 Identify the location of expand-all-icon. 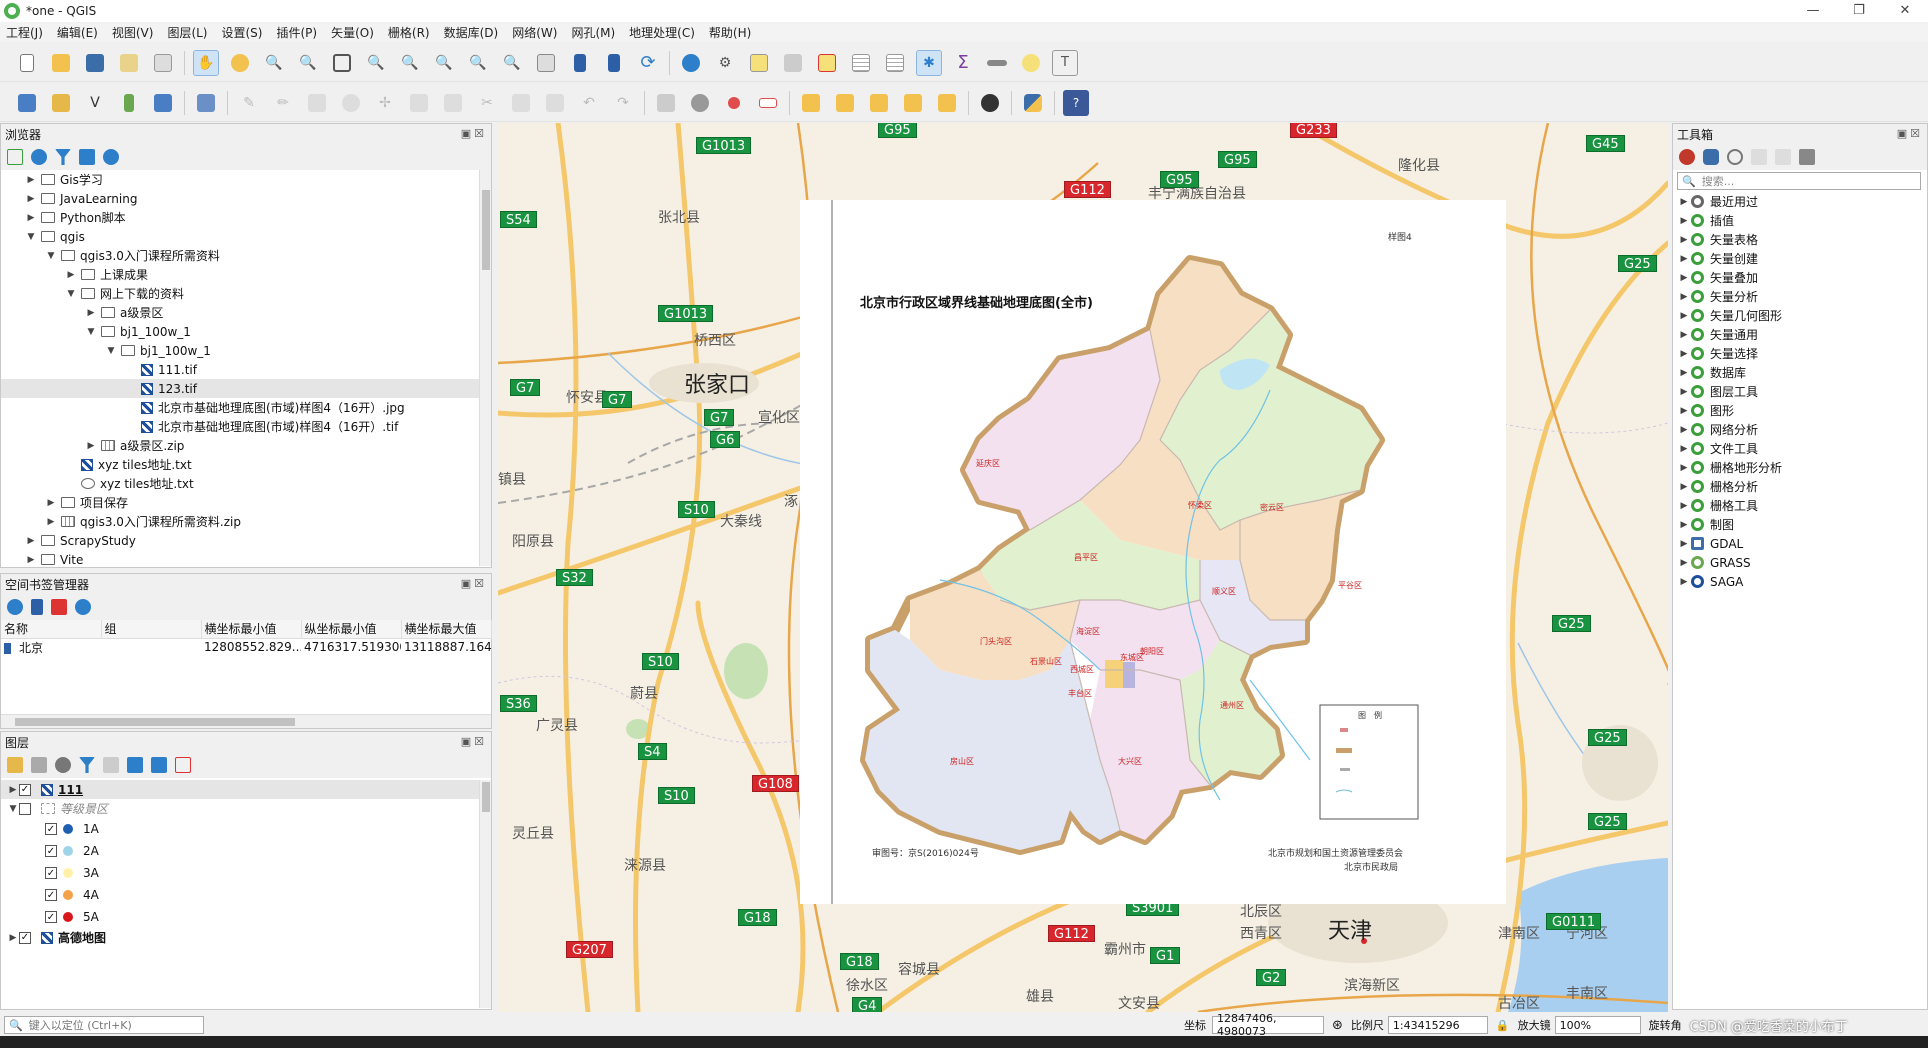
(135, 765).